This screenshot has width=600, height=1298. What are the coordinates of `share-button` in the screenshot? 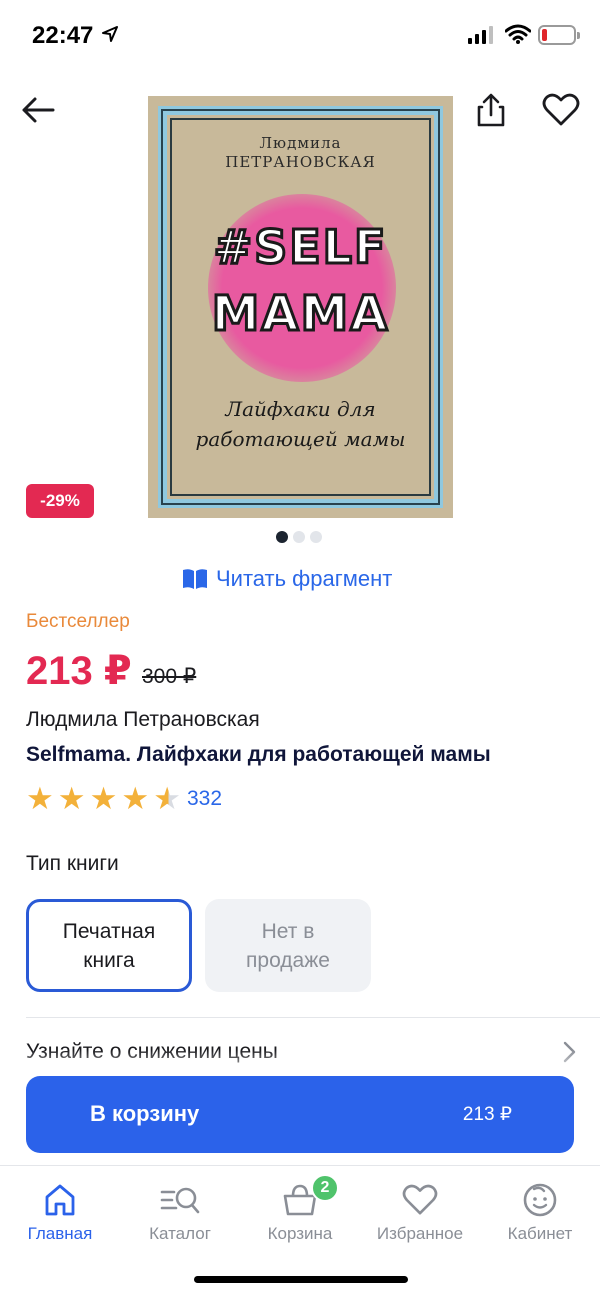 It's located at (491, 110).